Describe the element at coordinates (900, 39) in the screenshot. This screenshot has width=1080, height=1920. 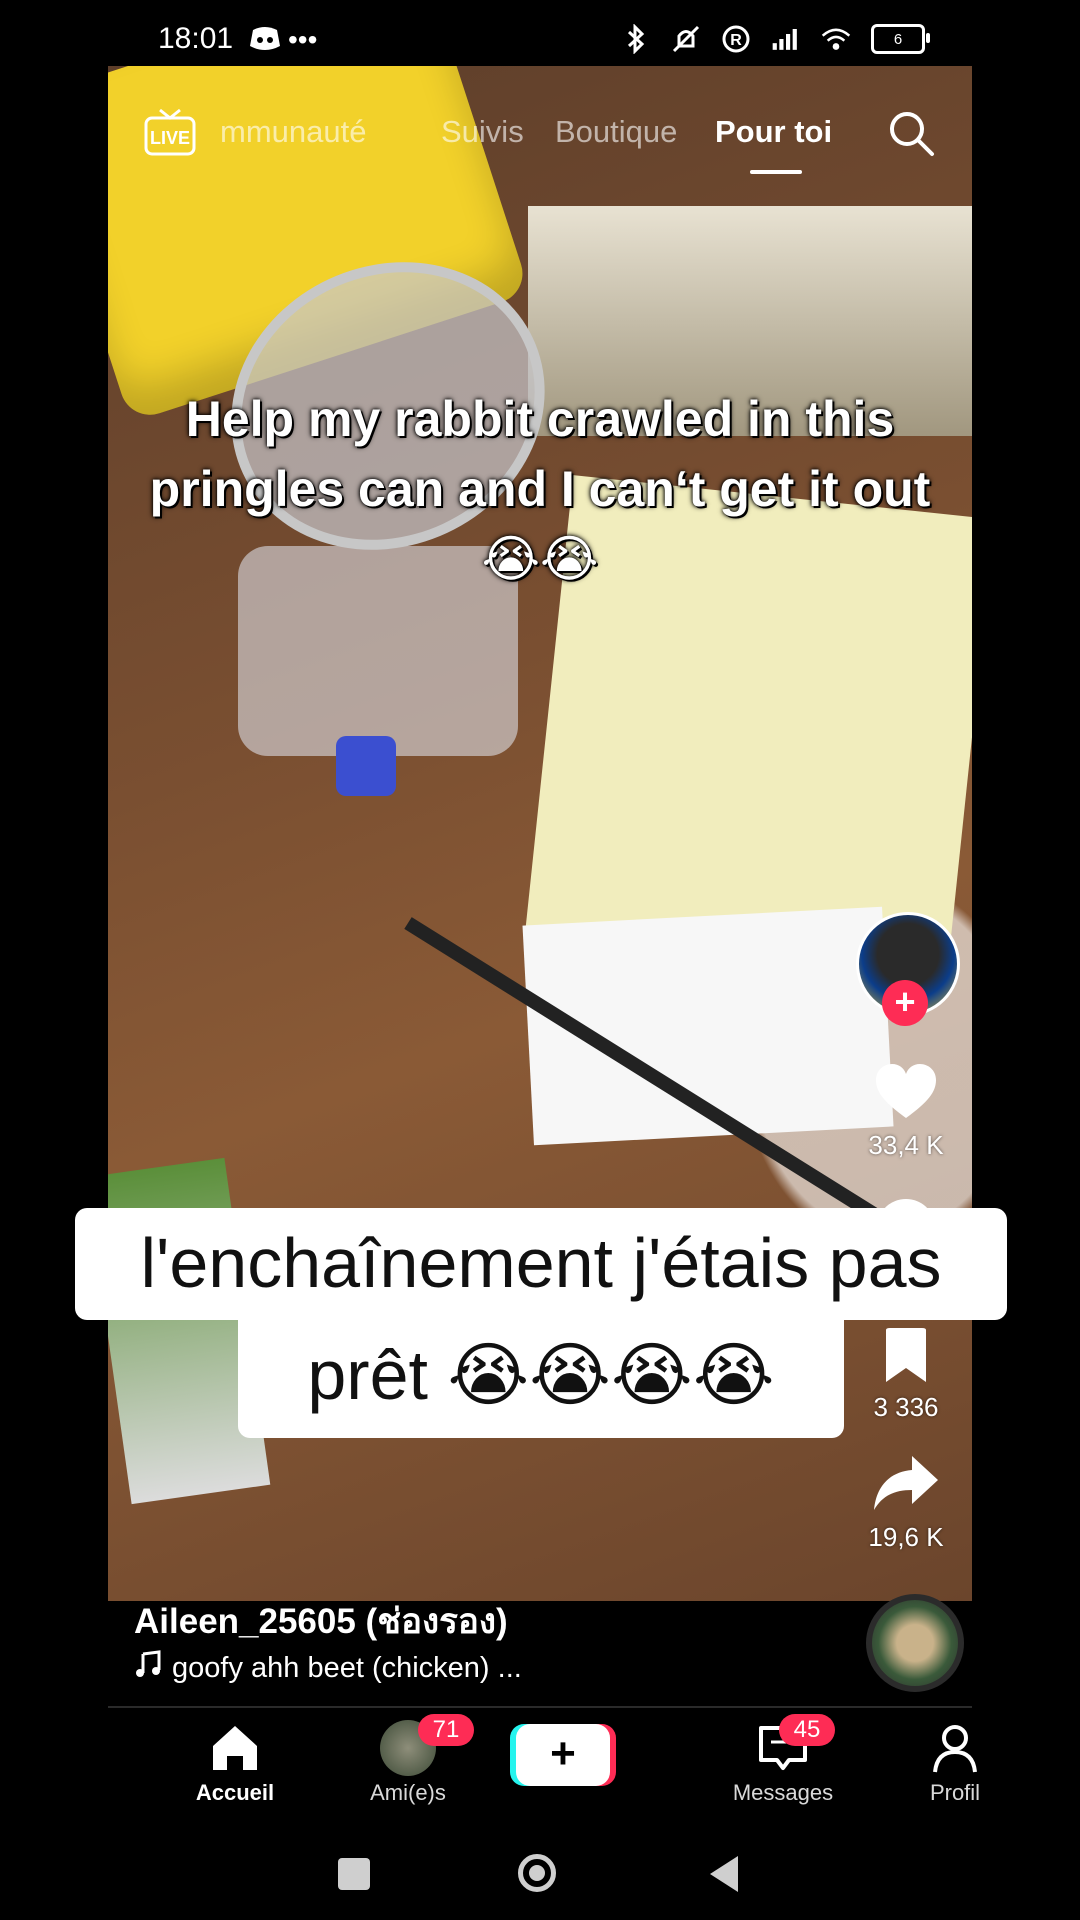
I see `battery-icon: 6` at that location.